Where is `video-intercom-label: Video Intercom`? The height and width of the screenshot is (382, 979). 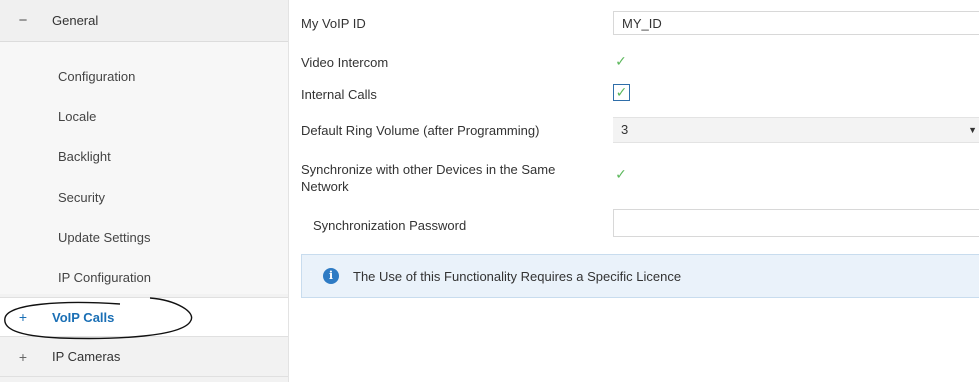 video-intercom-label: Video Intercom is located at coordinates (345, 62).